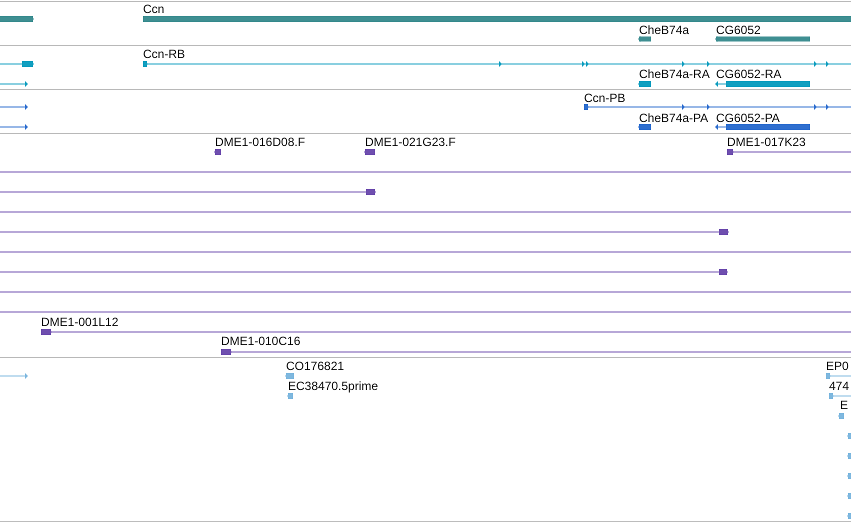 The height and width of the screenshot is (522, 851). What do you see at coordinates (315, 366) in the screenshot?
I see `feature-label: CO176821` at bounding box center [315, 366].